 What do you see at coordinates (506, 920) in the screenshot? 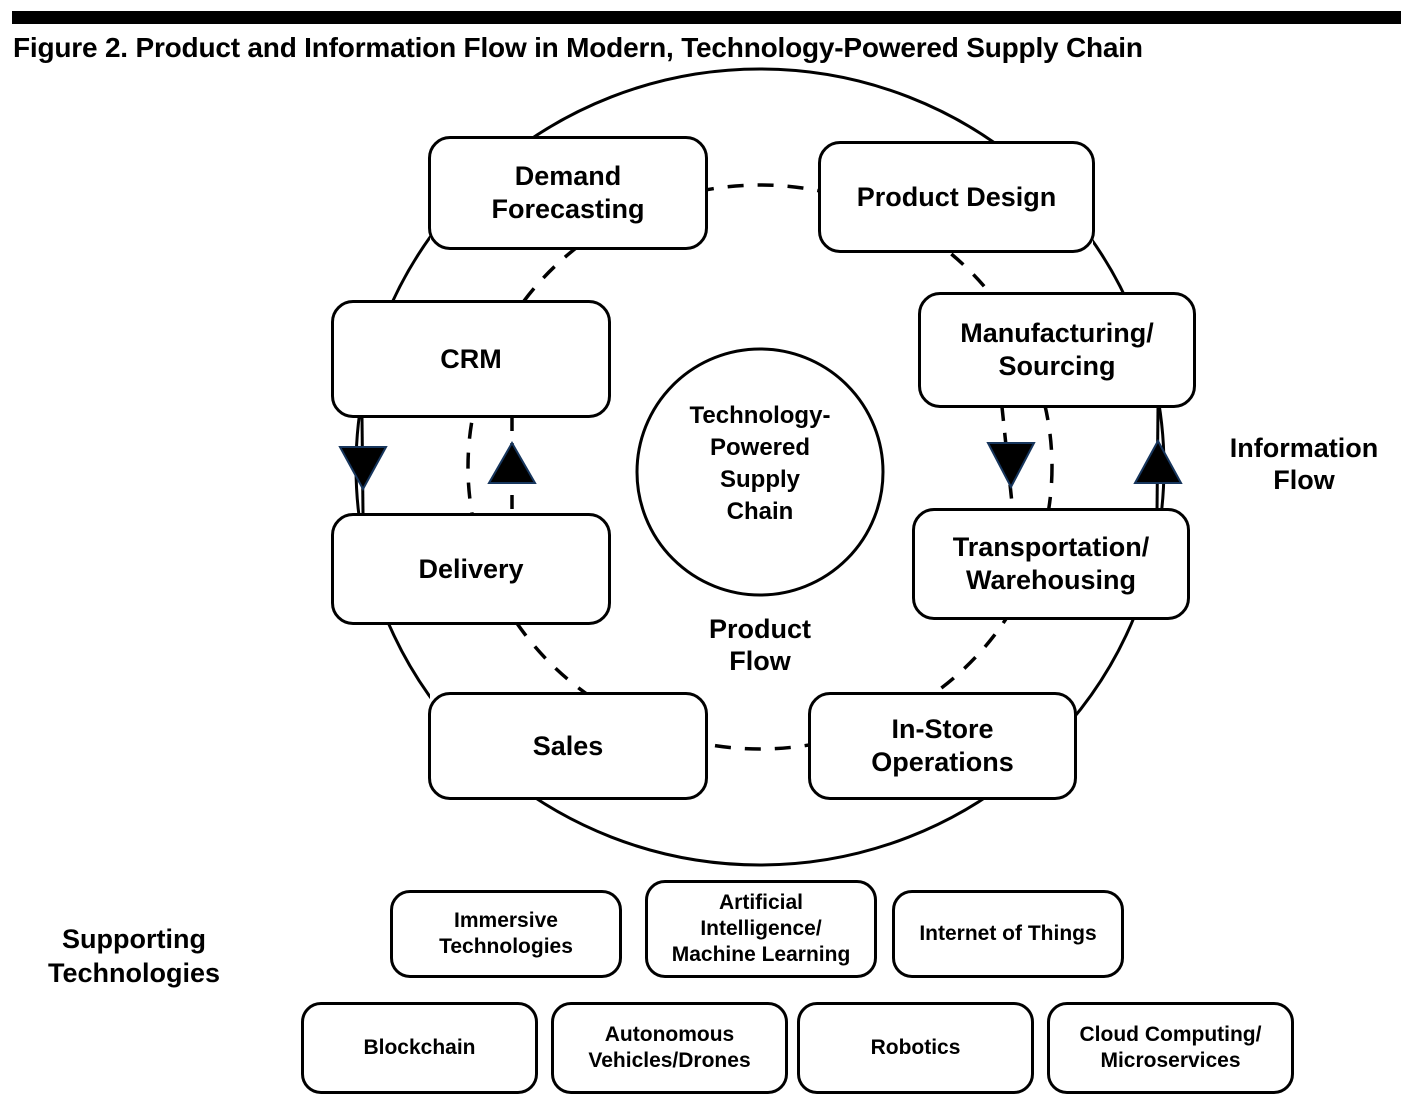
I see `tech-immersive-technologies-line1: Immersive` at bounding box center [506, 920].